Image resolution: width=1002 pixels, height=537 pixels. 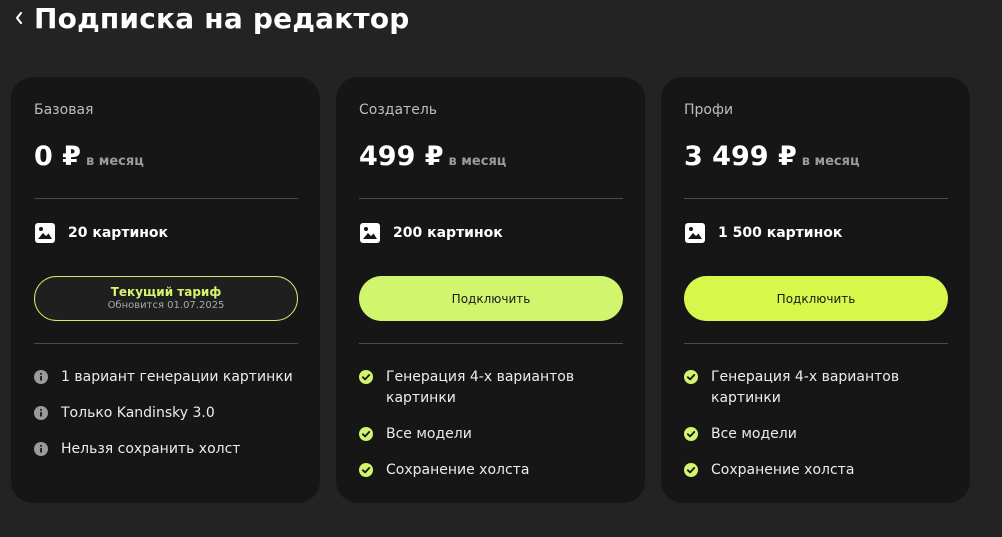 I want to click on page-title: Подписка на редактор, so click(x=222, y=18).